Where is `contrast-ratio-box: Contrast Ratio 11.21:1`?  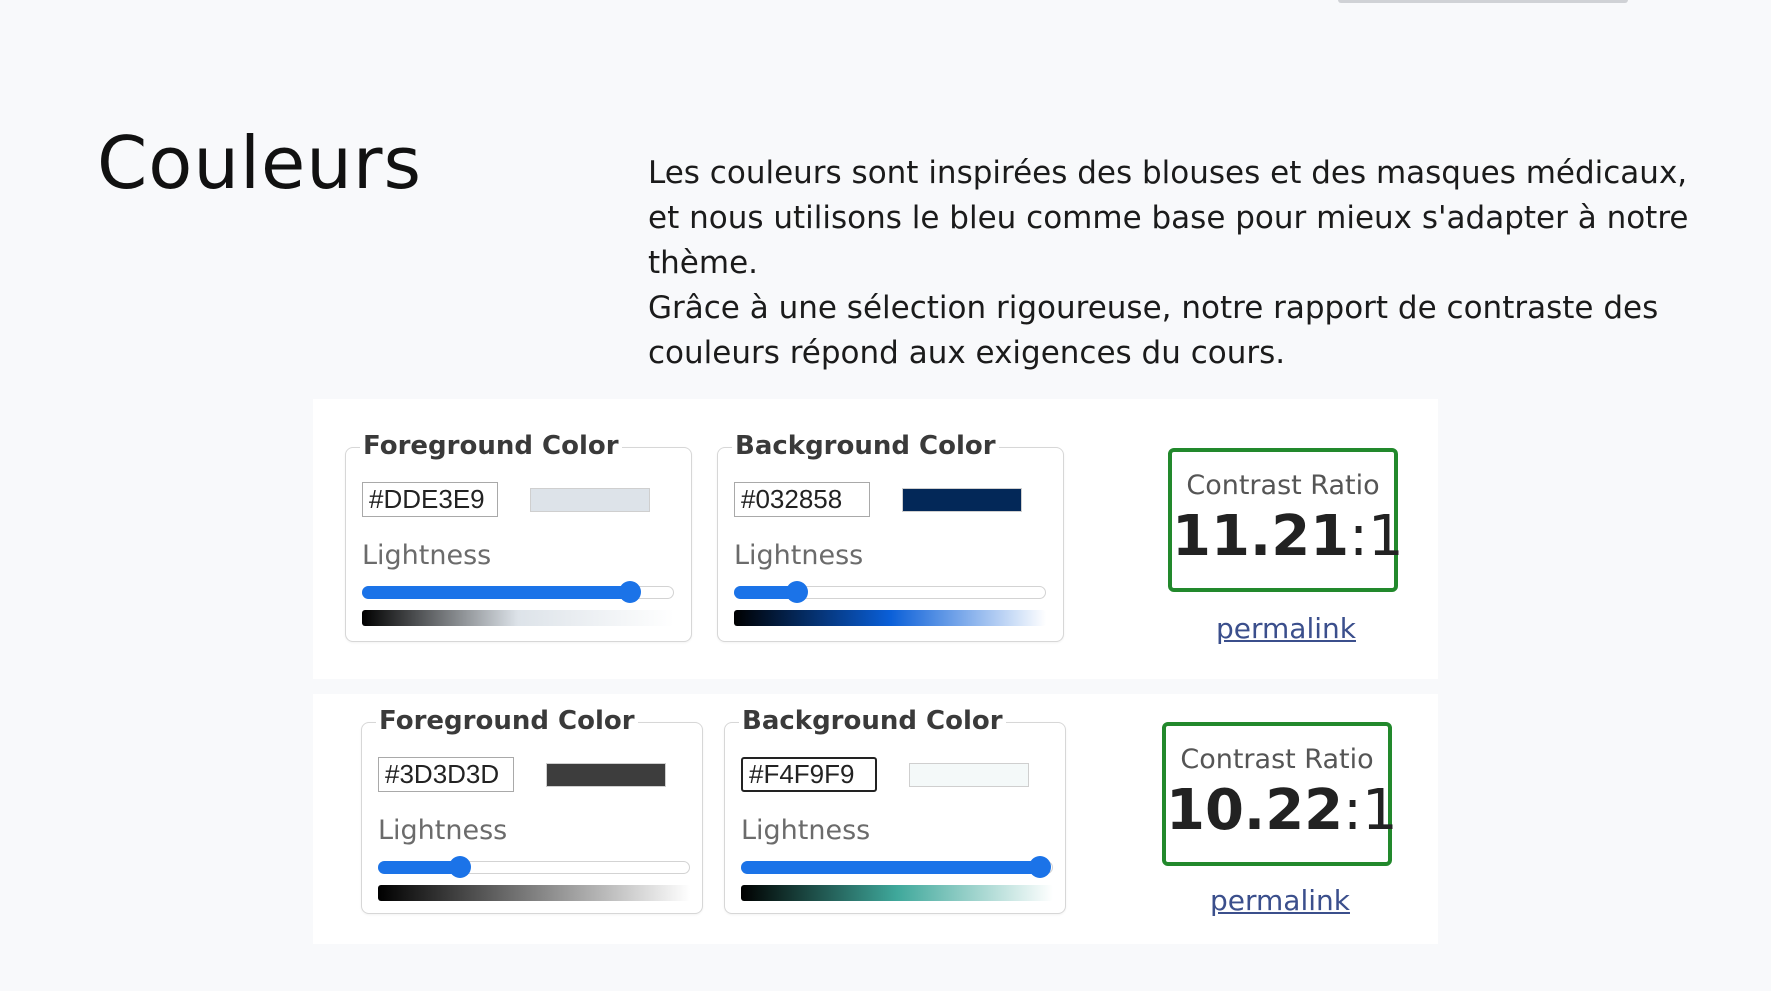
contrast-ratio-box: Contrast Ratio 11.21:1 is located at coordinates (1286, 520).